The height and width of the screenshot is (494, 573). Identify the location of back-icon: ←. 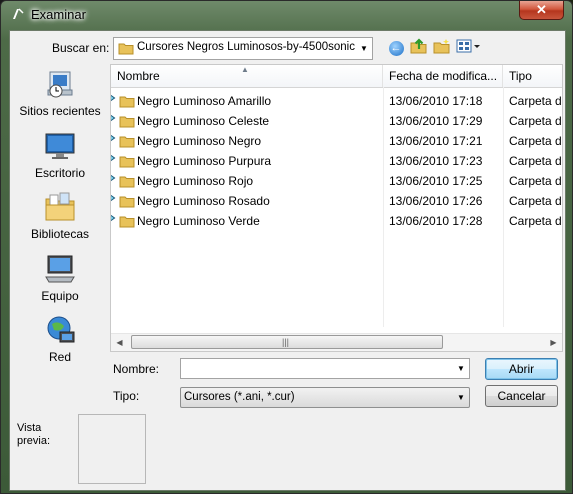
(396, 47).